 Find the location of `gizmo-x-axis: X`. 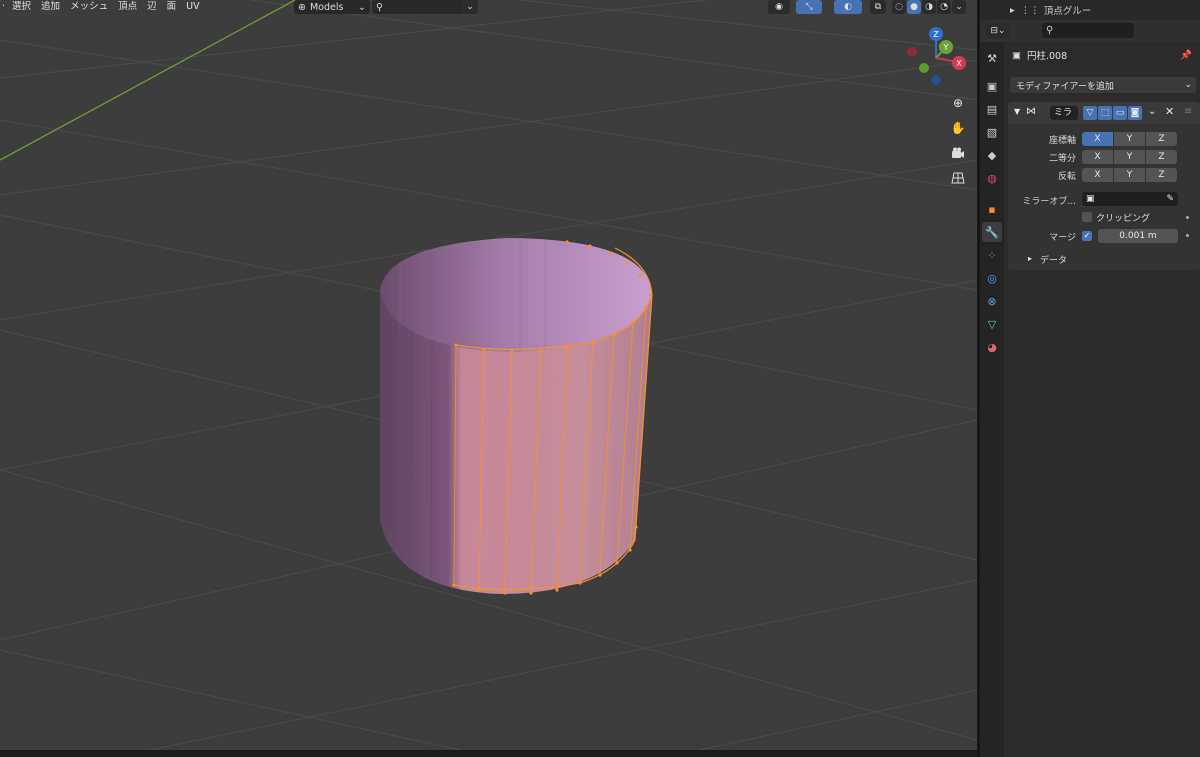

gizmo-x-axis: X is located at coordinates (959, 63).